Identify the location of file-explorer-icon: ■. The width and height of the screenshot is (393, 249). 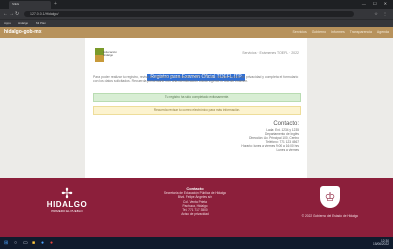
(33, 243).